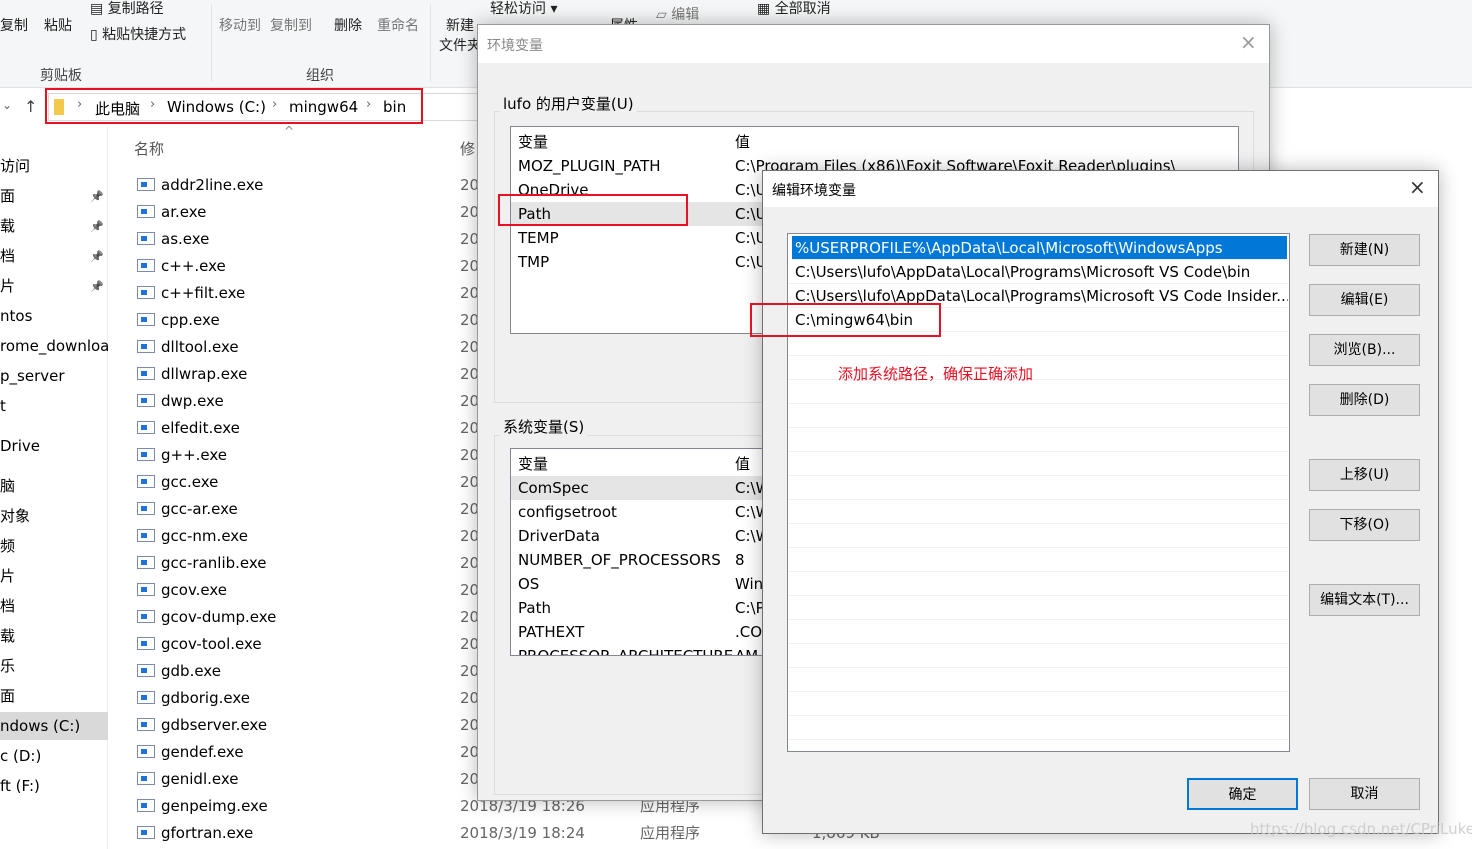 The width and height of the screenshot is (1472, 849). Describe the element at coordinates (191, 671) in the screenshot. I see `file-name: gdb.exe` at that location.